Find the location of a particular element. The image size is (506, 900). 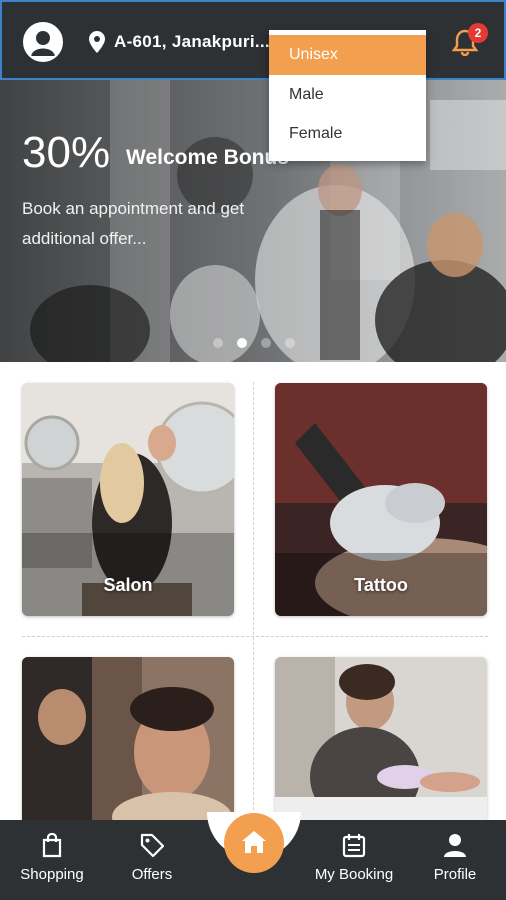

carousel-dots is located at coordinates (253, 345).